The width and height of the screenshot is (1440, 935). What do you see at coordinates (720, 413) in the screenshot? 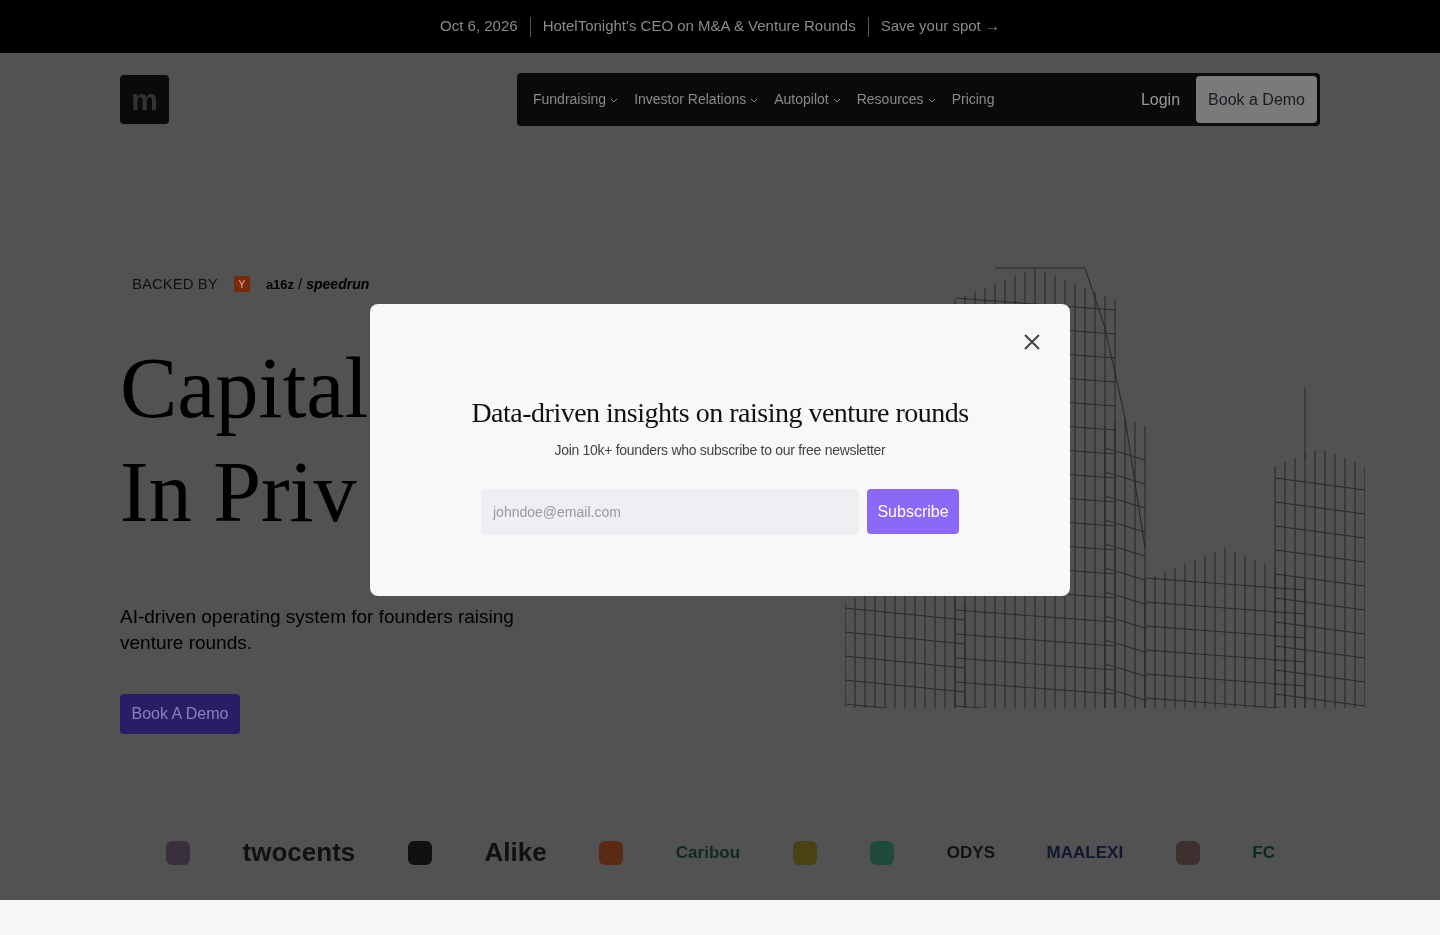
I see `dialog-title: Data-driven insights on raising venture rounds` at bounding box center [720, 413].